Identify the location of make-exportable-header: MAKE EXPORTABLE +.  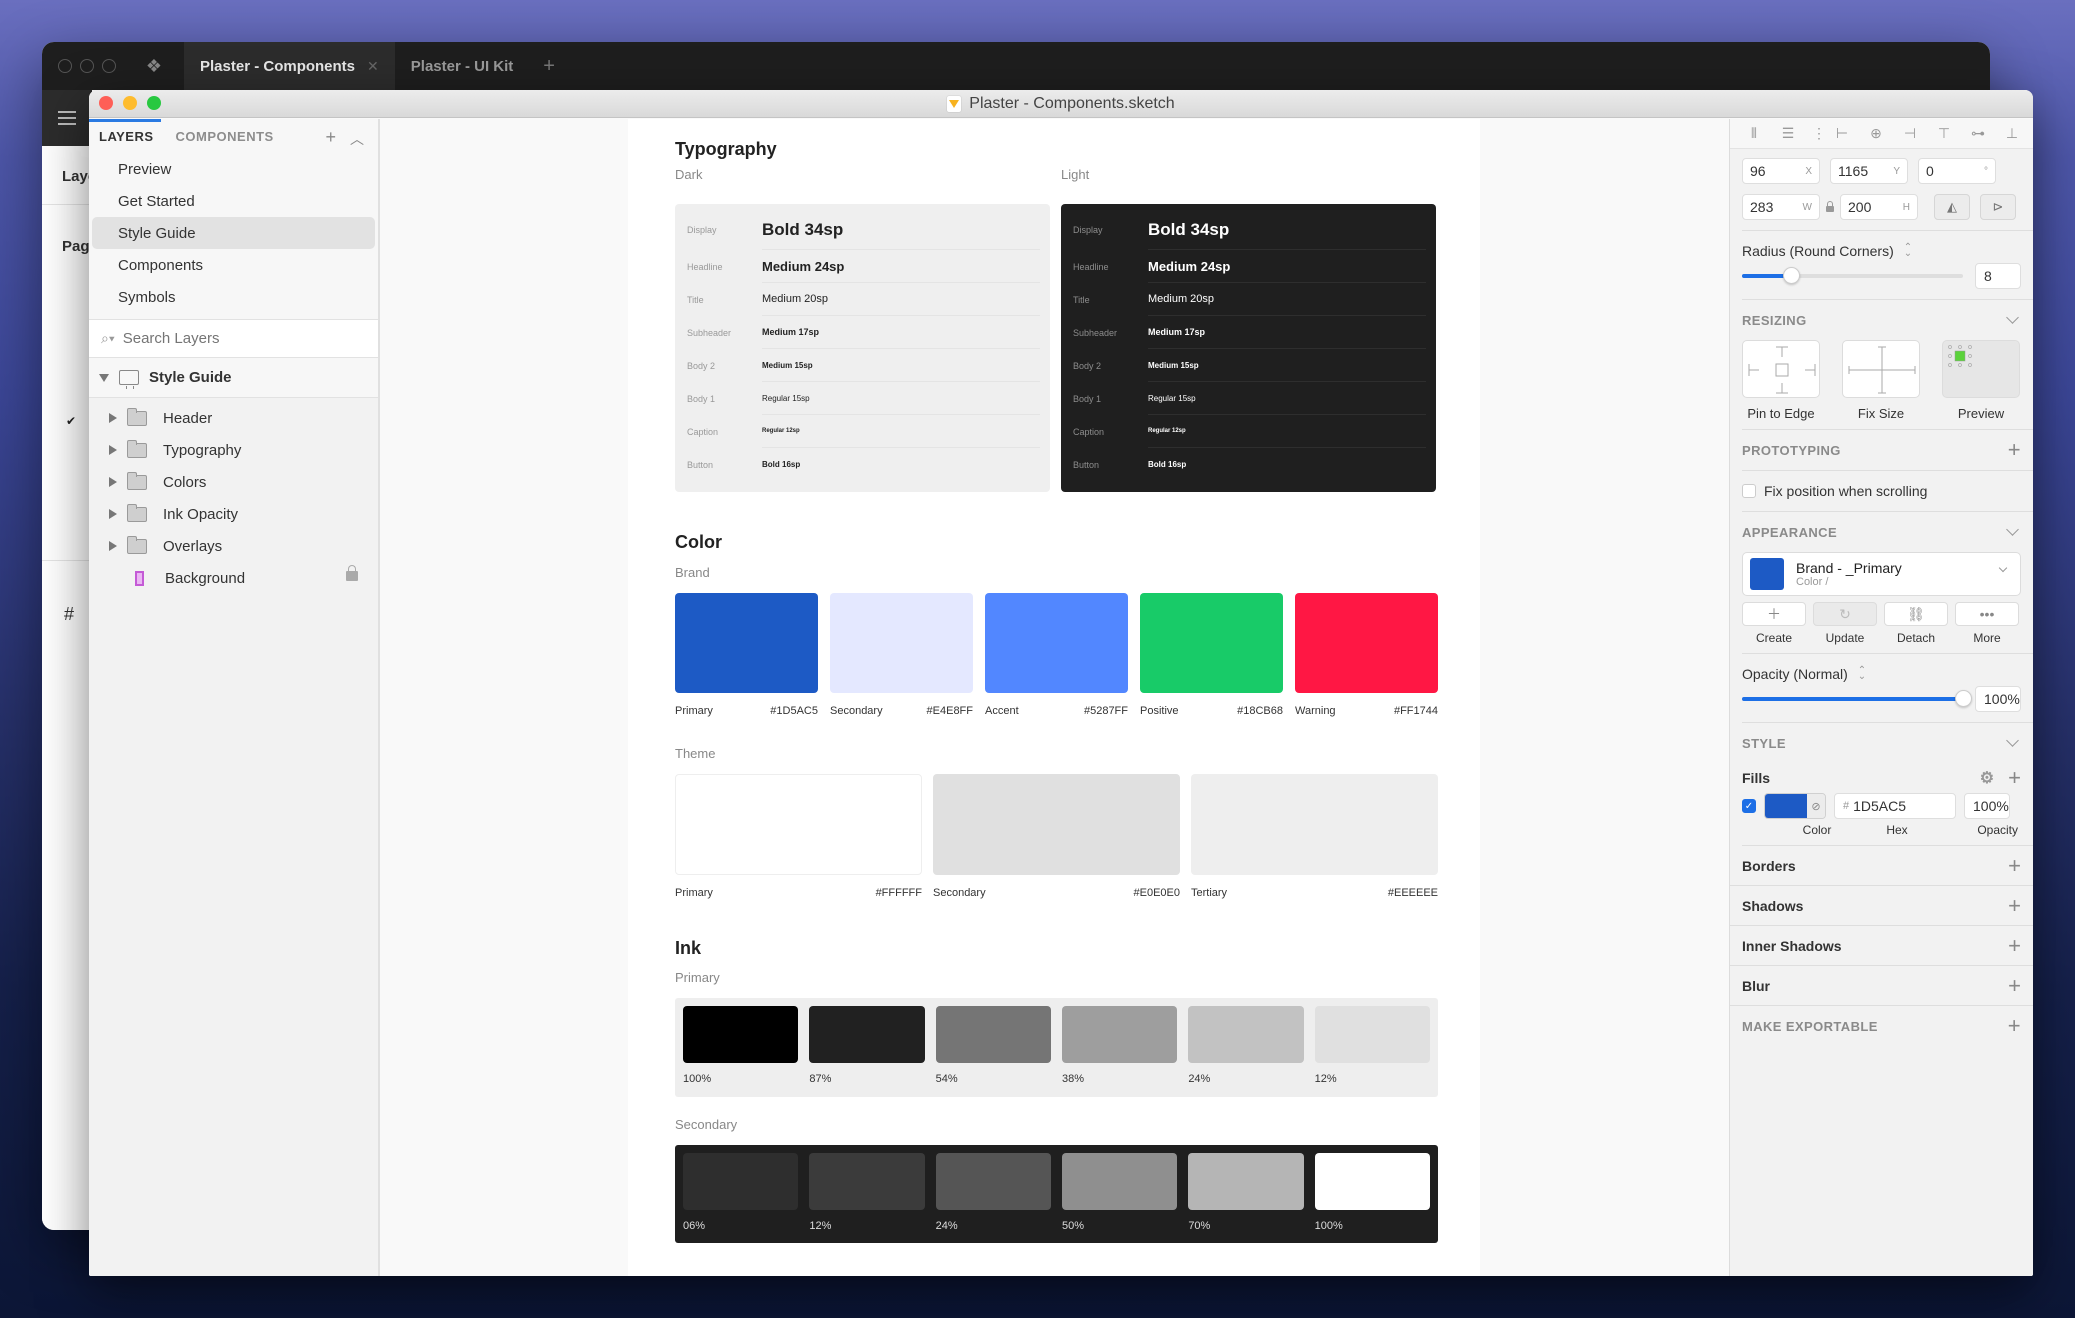
(1881, 1026).